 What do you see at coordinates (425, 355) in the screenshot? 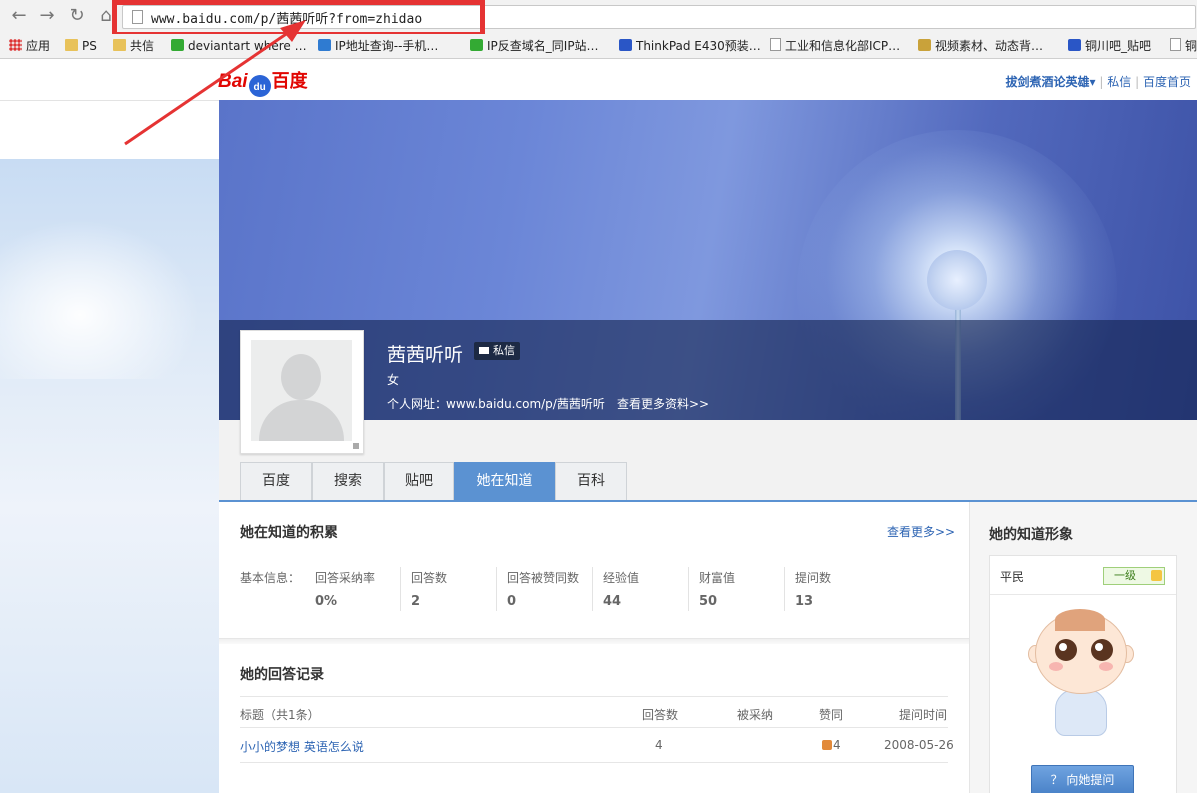
I see `profile-name: 茜茜听听` at bounding box center [425, 355].